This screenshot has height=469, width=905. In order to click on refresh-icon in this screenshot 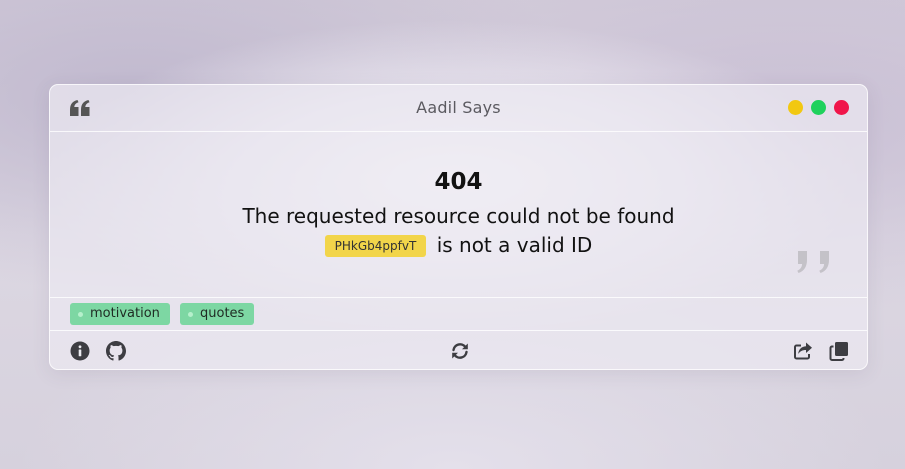, I will do `click(460, 351)`.